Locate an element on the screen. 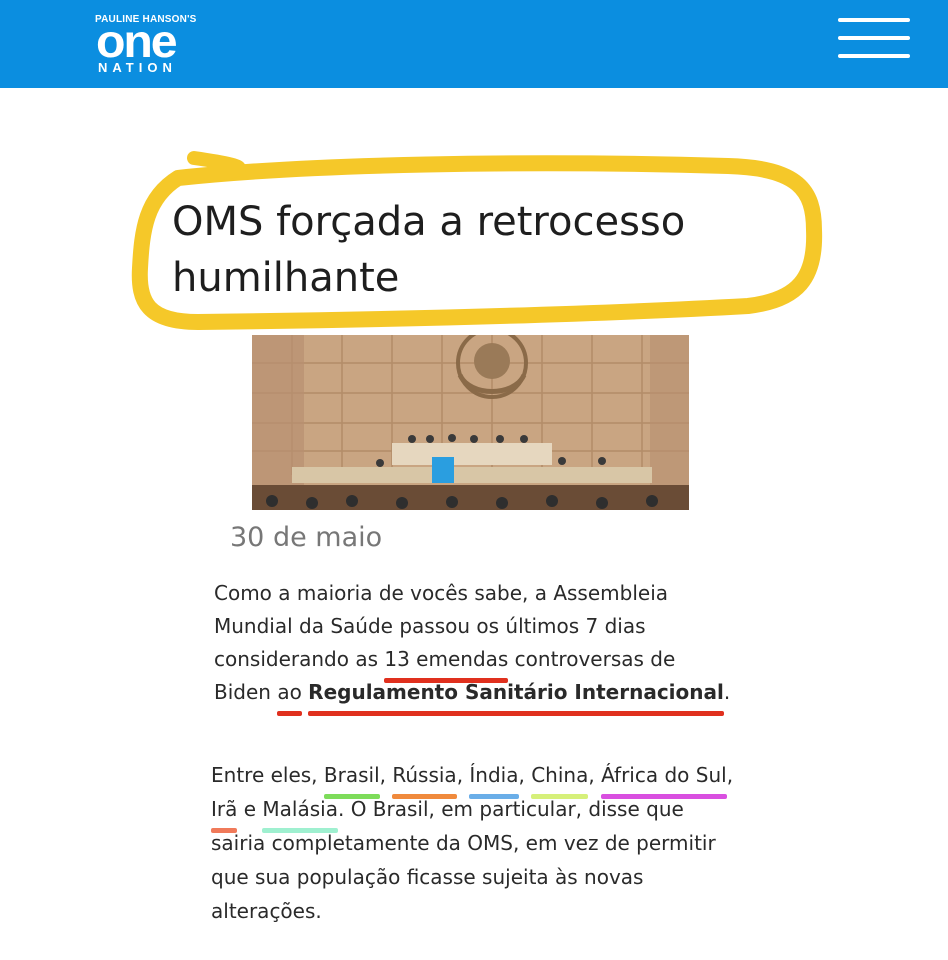 The image size is (948, 960). country-russia: Rússia is located at coordinates (425, 778).